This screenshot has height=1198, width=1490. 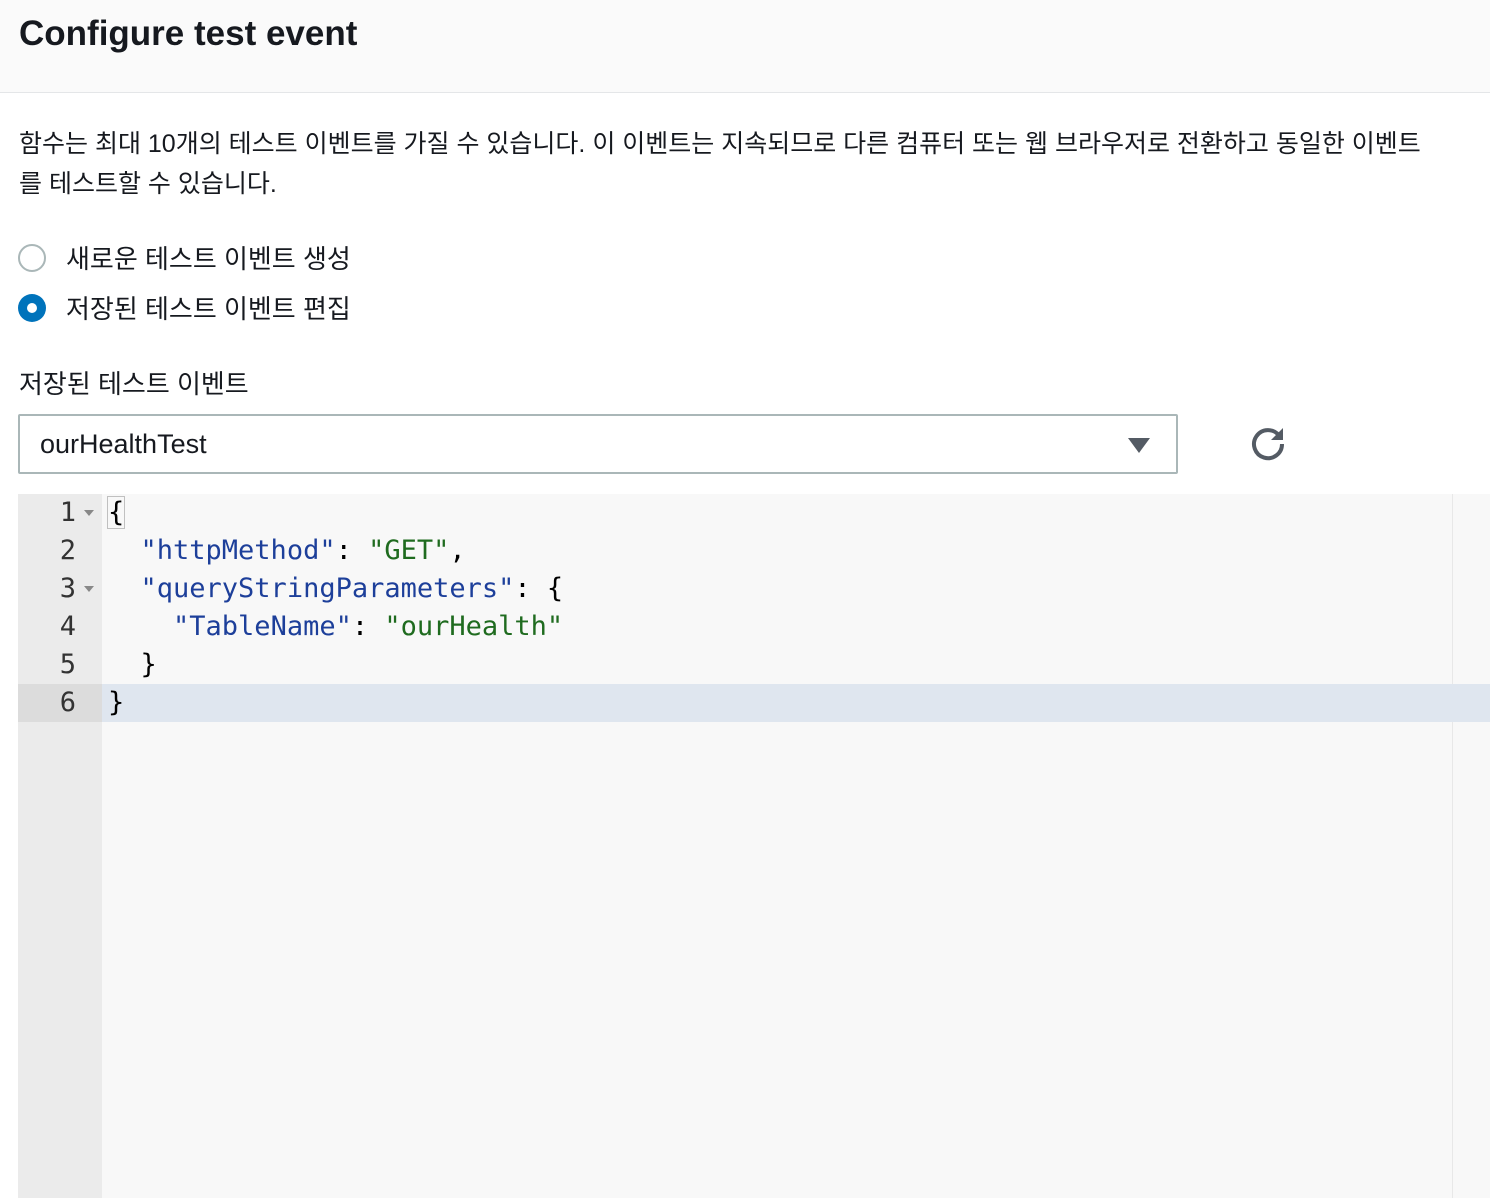 What do you see at coordinates (188, 33) in the screenshot?
I see `modal-title: Configure test event` at bounding box center [188, 33].